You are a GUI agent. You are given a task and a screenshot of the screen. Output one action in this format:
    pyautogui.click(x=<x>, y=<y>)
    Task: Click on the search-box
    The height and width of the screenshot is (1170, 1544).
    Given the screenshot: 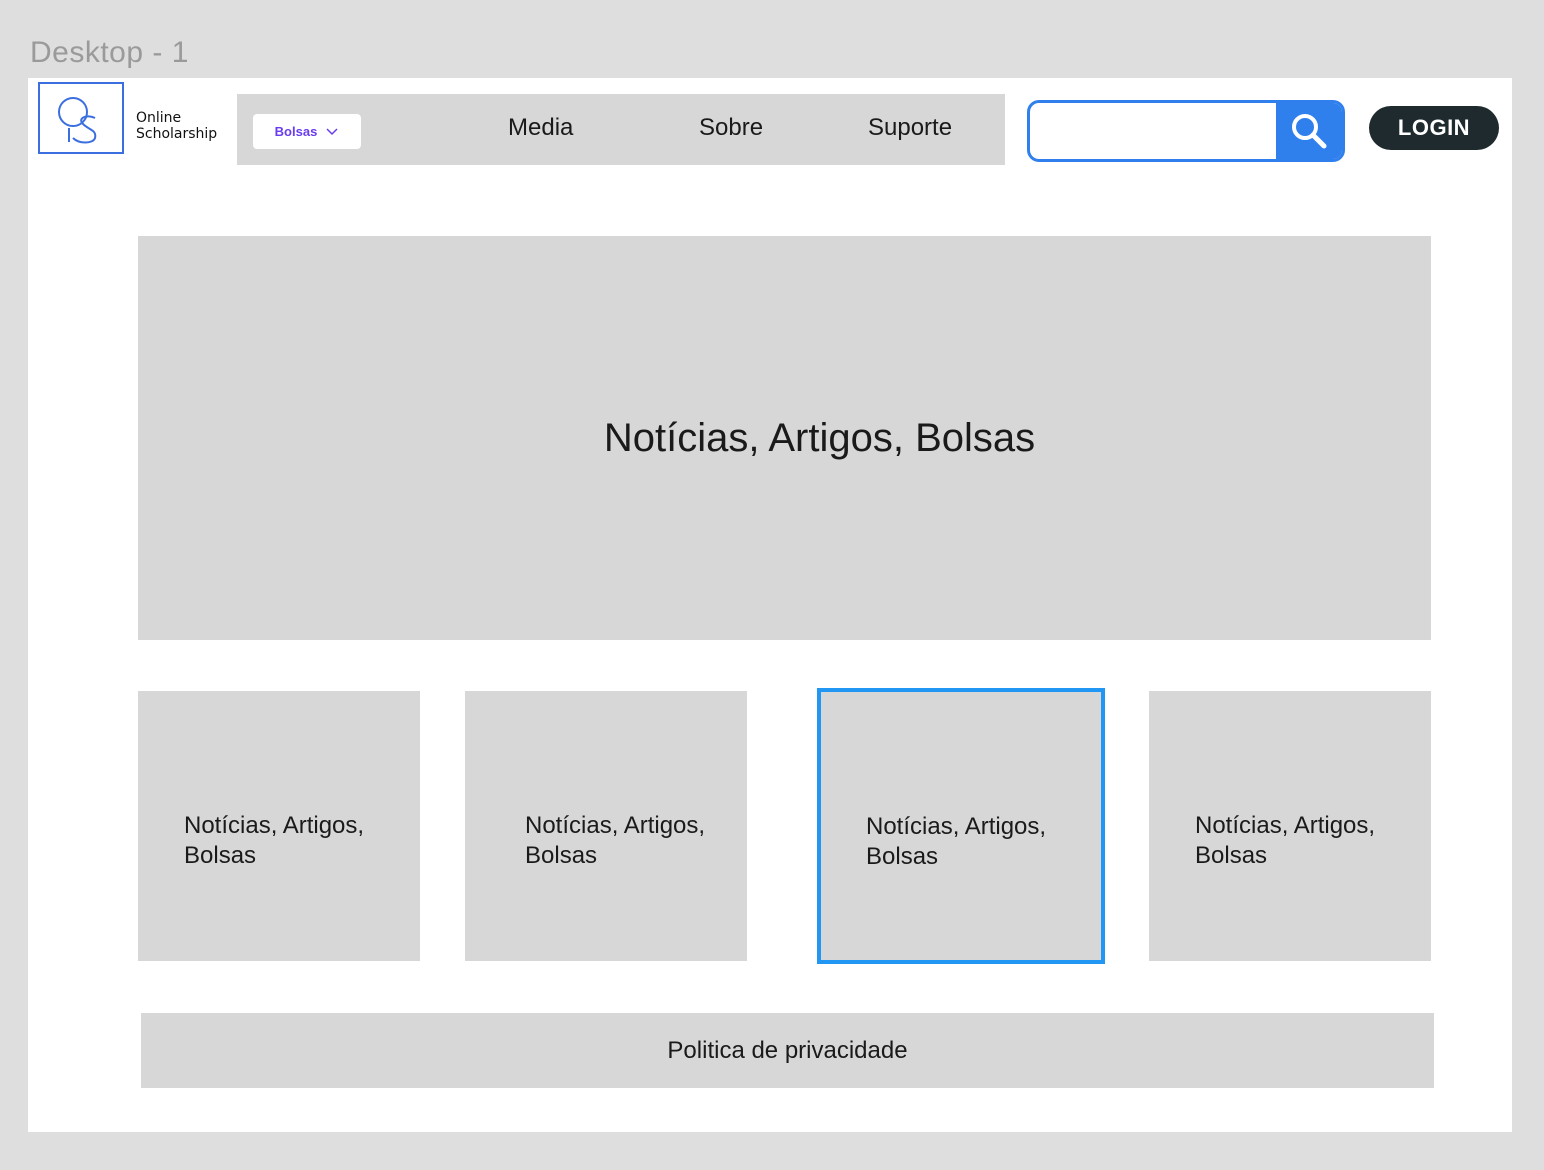 What is the action you would take?
    pyautogui.click(x=1186, y=131)
    